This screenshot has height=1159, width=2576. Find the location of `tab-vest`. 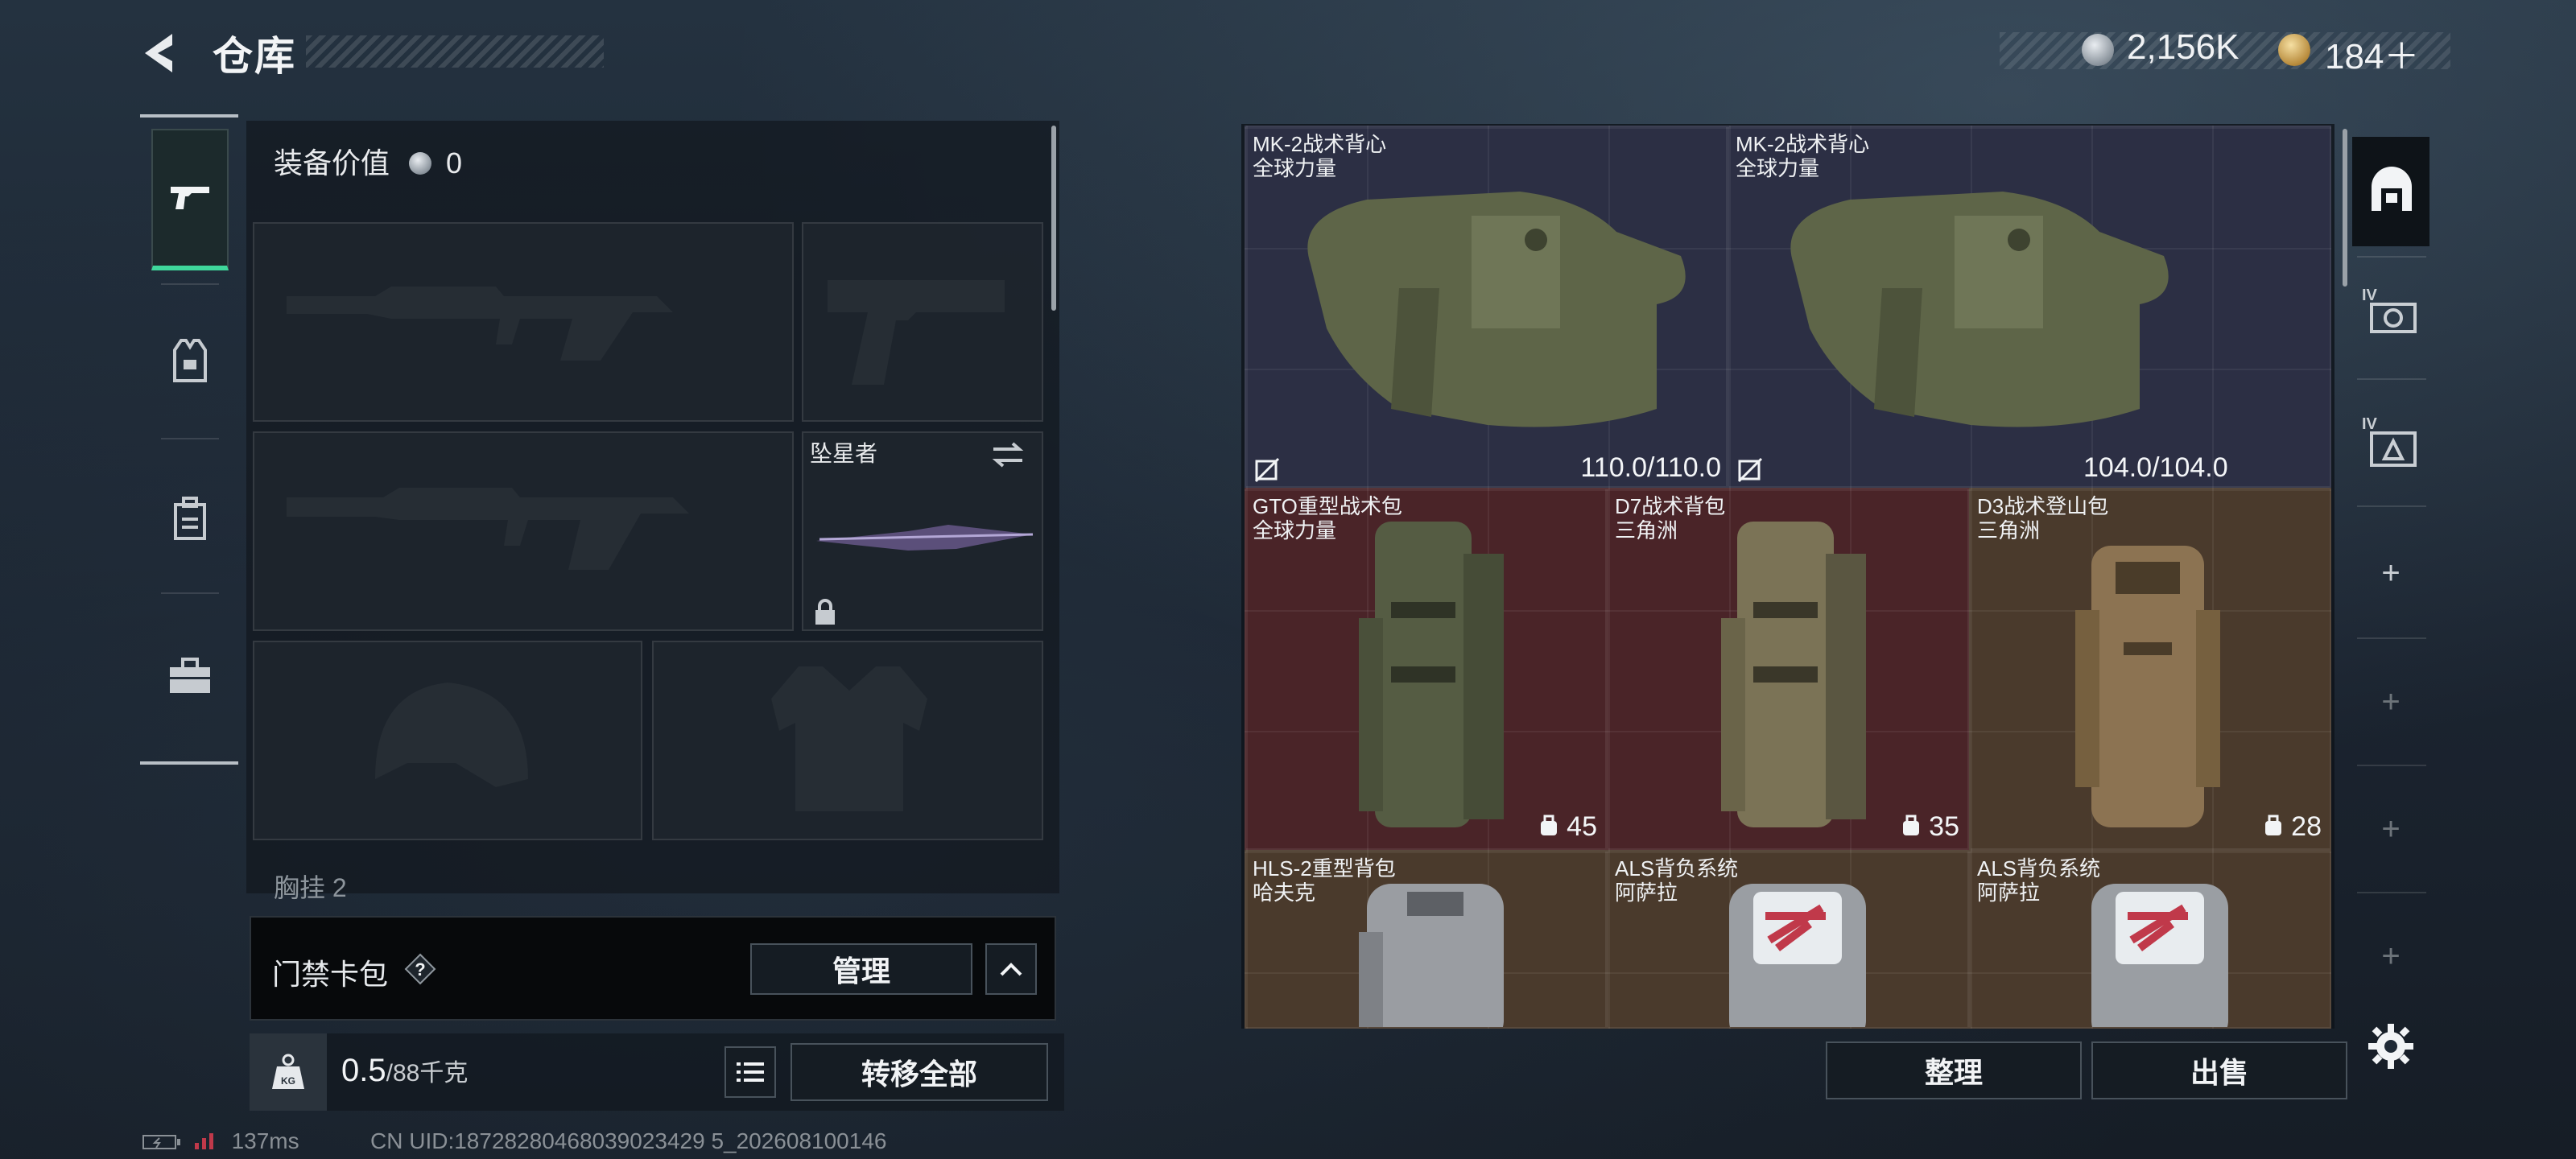

tab-vest is located at coordinates (190, 360).